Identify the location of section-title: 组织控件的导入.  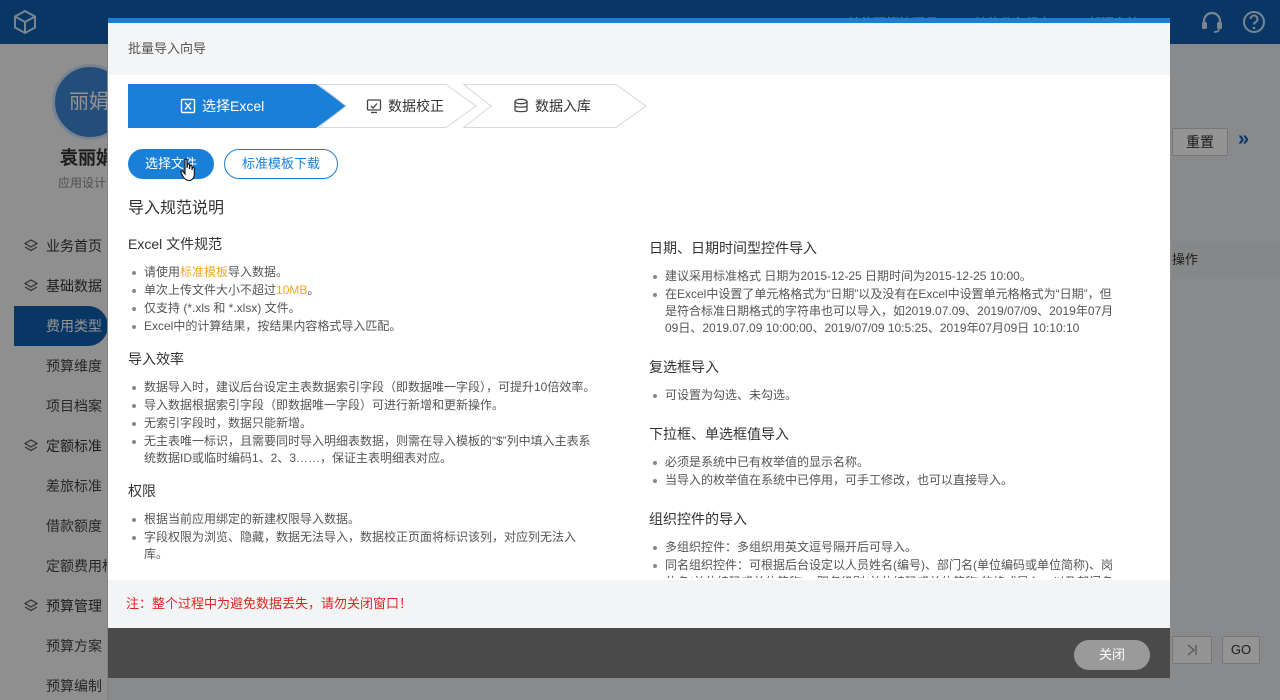
(698, 519).